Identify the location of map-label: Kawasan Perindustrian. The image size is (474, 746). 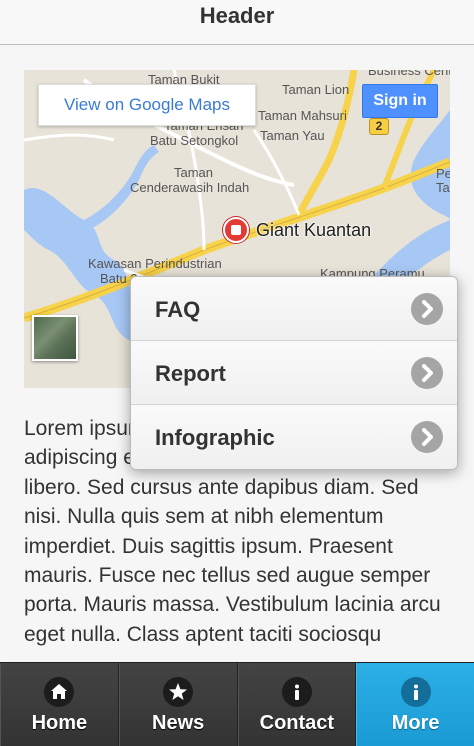
(155, 263).